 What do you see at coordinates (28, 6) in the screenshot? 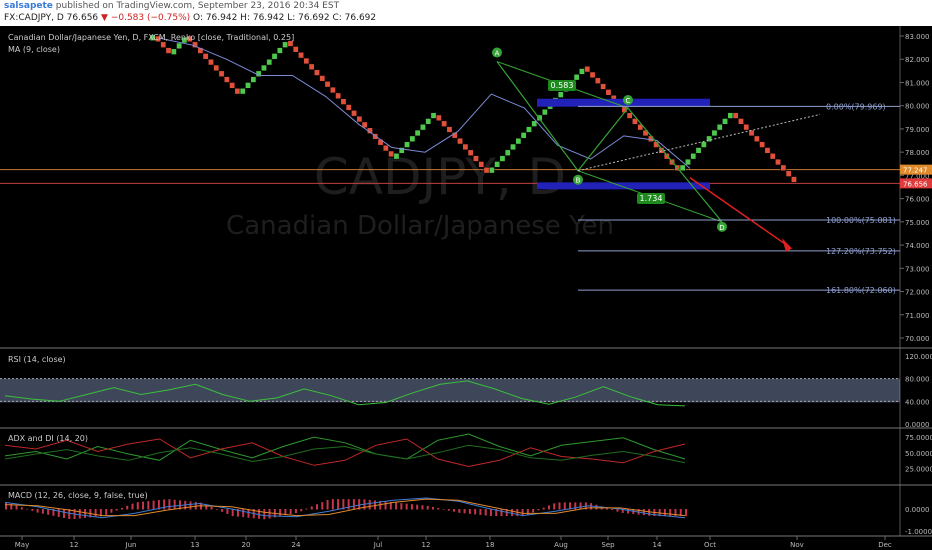
I see `author-link: salsapete` at bounding box center [28, 6].